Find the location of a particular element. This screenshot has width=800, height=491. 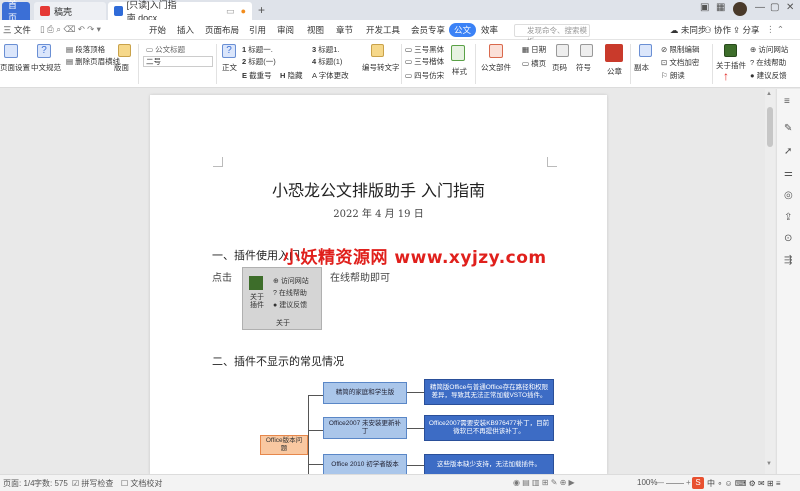

style-button: 样式 is located at coordinates (459, 71).